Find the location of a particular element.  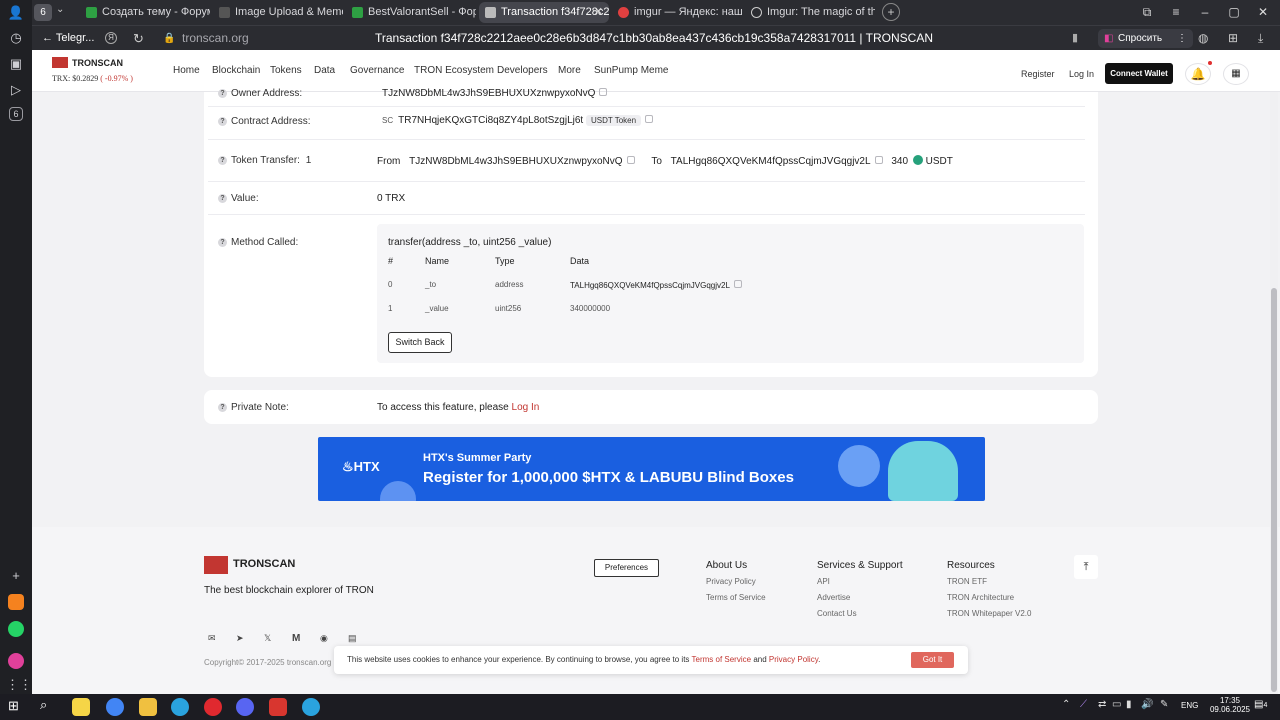

forum-icon: ▤ is located at coordinates (352, 638).